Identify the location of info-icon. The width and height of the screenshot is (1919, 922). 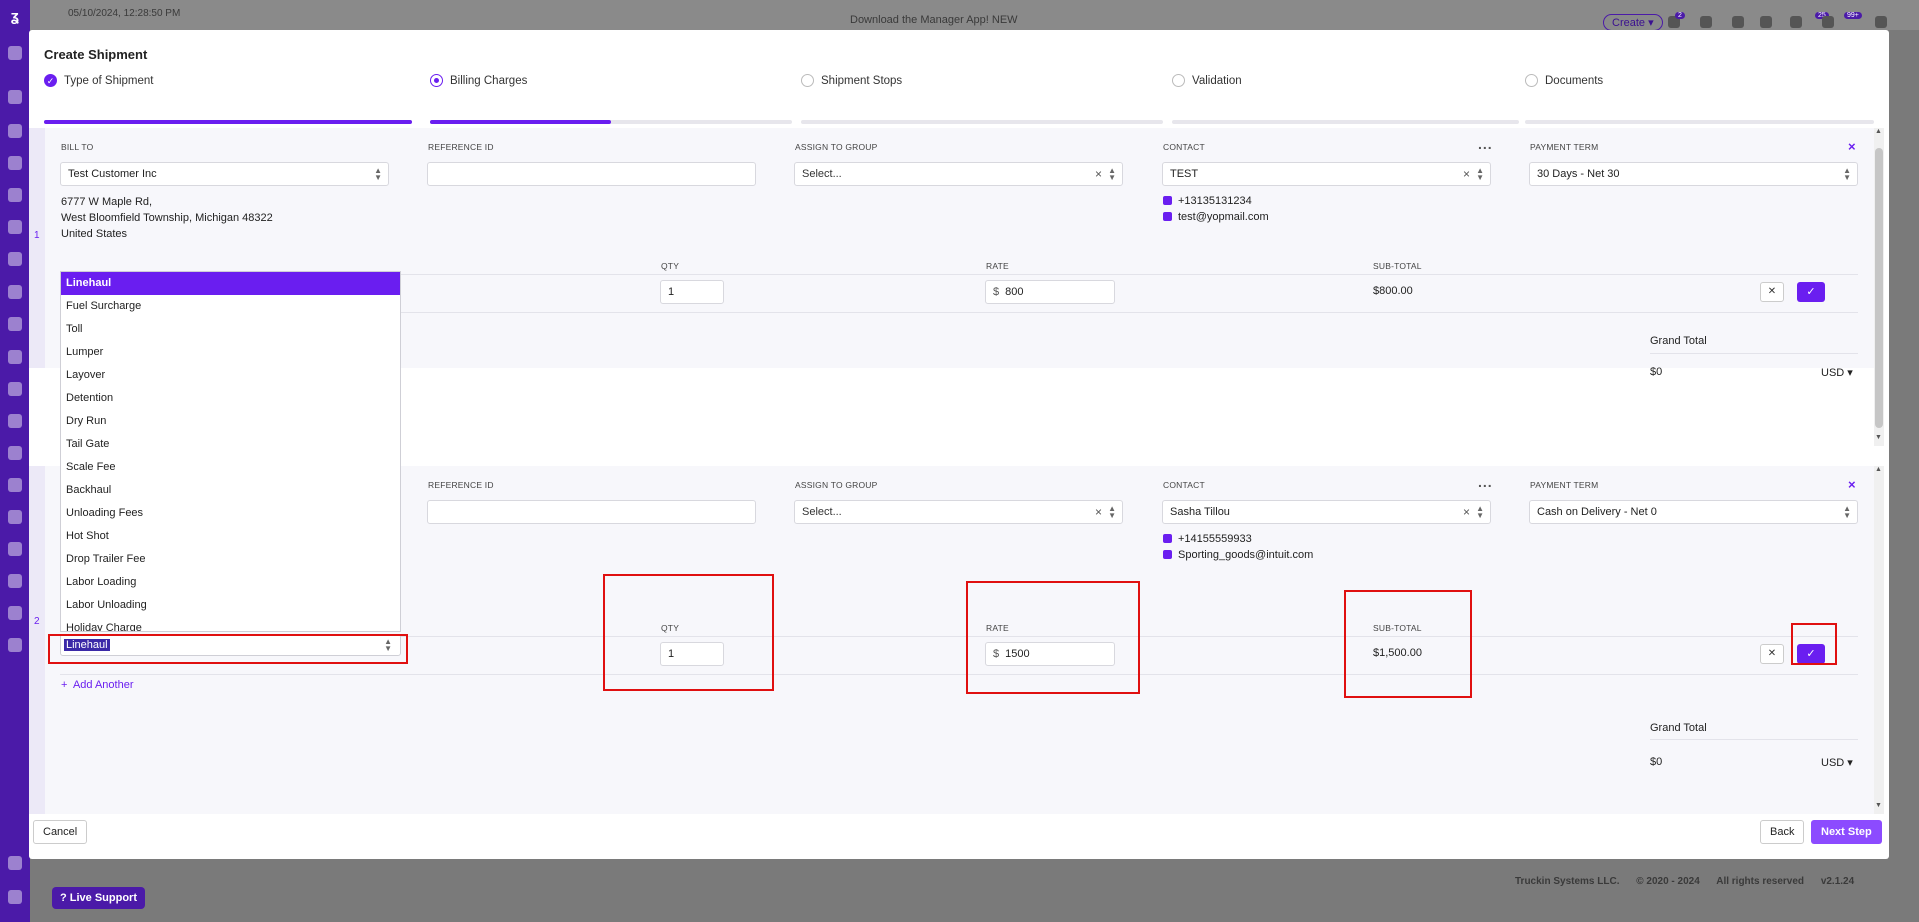
(1738, 22).